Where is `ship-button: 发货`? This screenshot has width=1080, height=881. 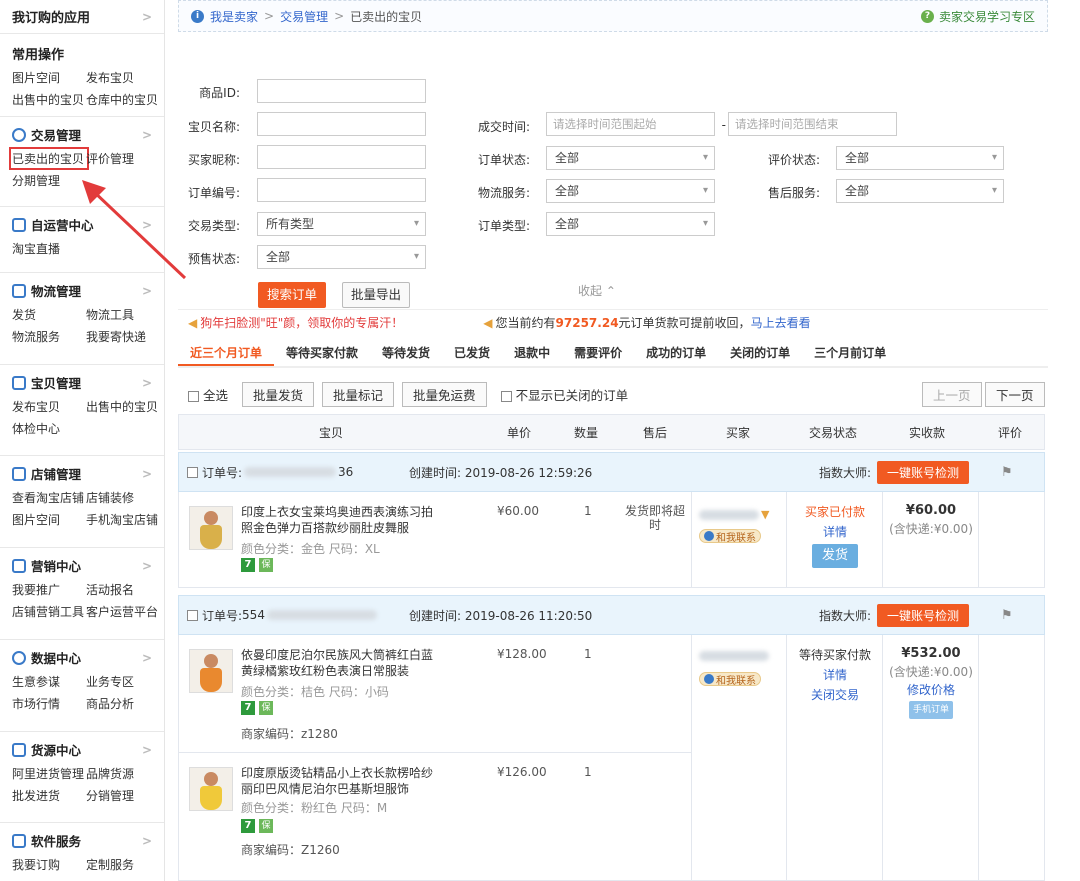
ship-button: 发货 is located at coordinates (834, 556).